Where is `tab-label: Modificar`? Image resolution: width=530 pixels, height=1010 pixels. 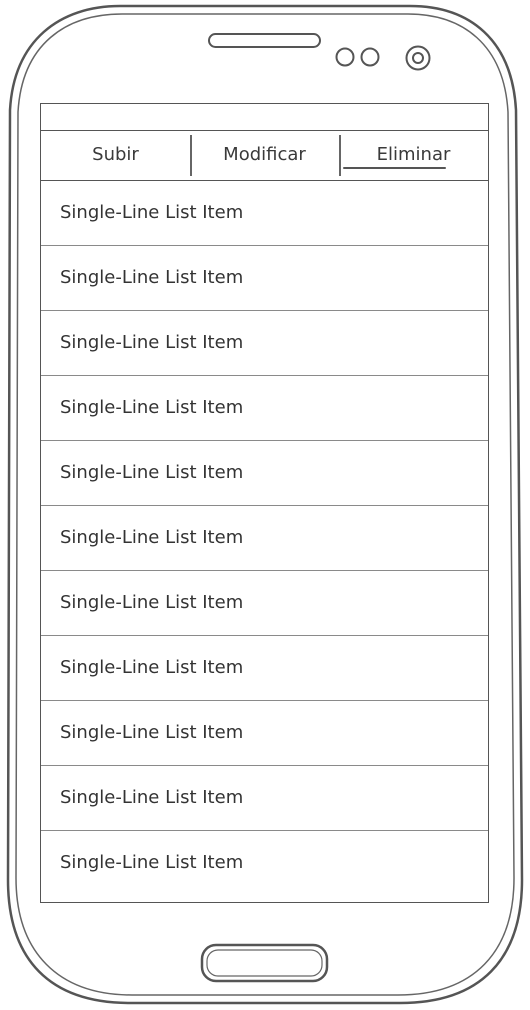 tab-label: Modificar is located at coordinates (264, 154).